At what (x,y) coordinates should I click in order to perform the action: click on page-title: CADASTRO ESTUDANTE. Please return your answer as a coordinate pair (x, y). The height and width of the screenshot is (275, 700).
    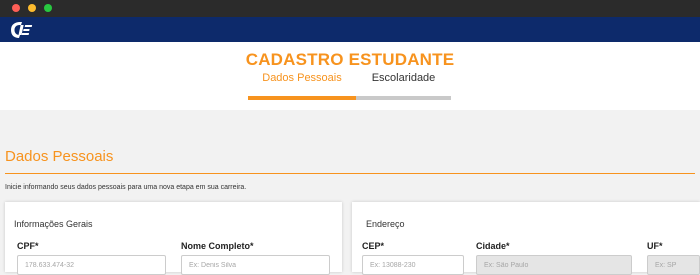
    Looking at the image, I should click on (350, 59).